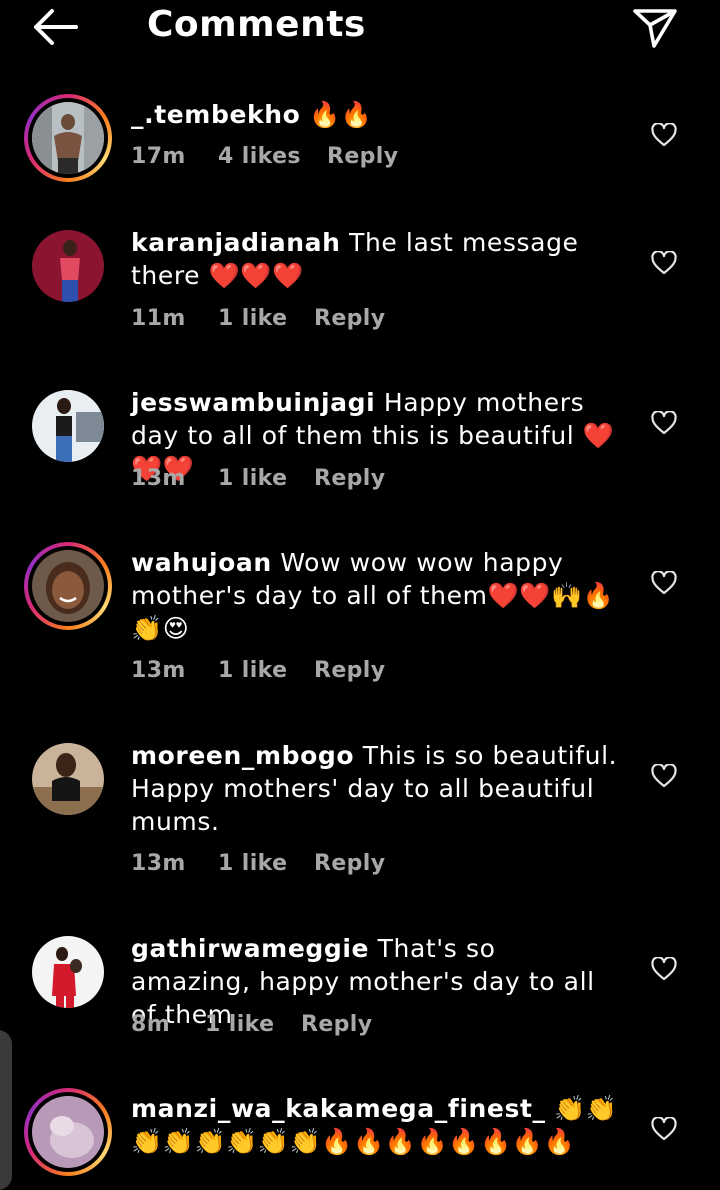  Describe the element at coordinates (256, 24) in the screenshot. I see `page-title: Comments` at that location.